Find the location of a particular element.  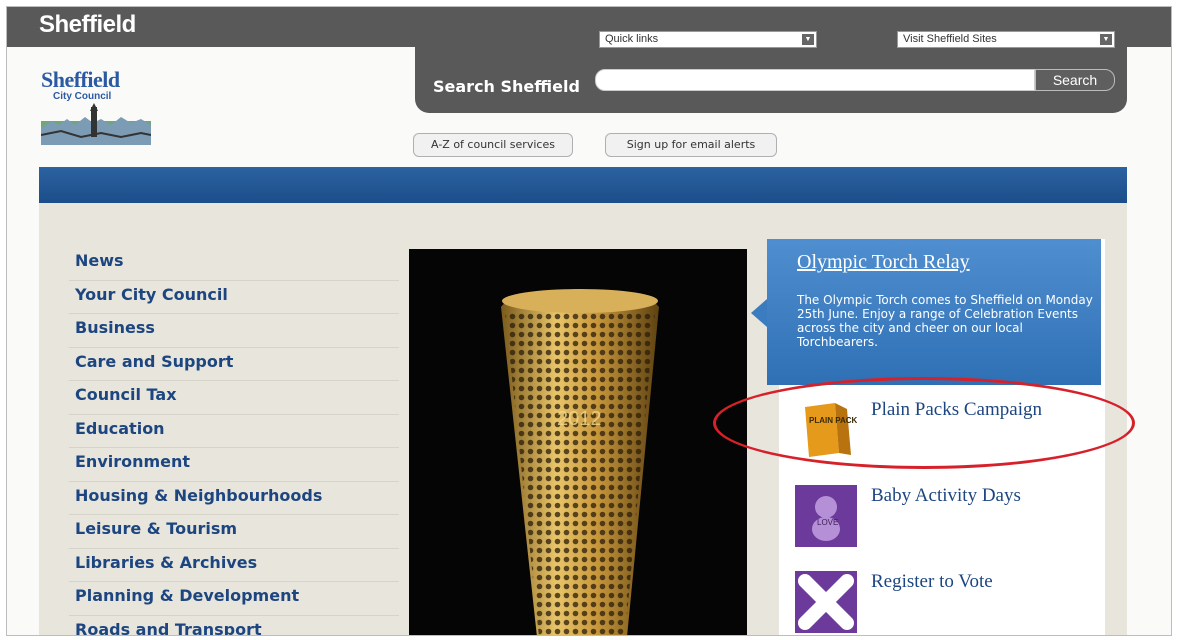

callout-pointer is located at coordinates (759, 313).